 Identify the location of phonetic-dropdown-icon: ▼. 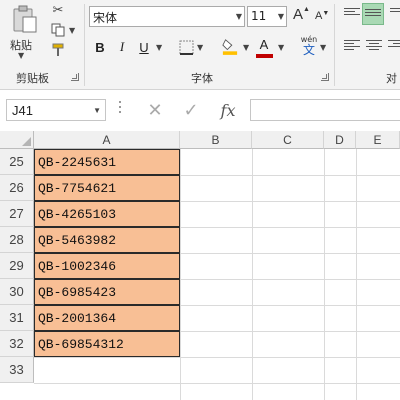
(323, 47).